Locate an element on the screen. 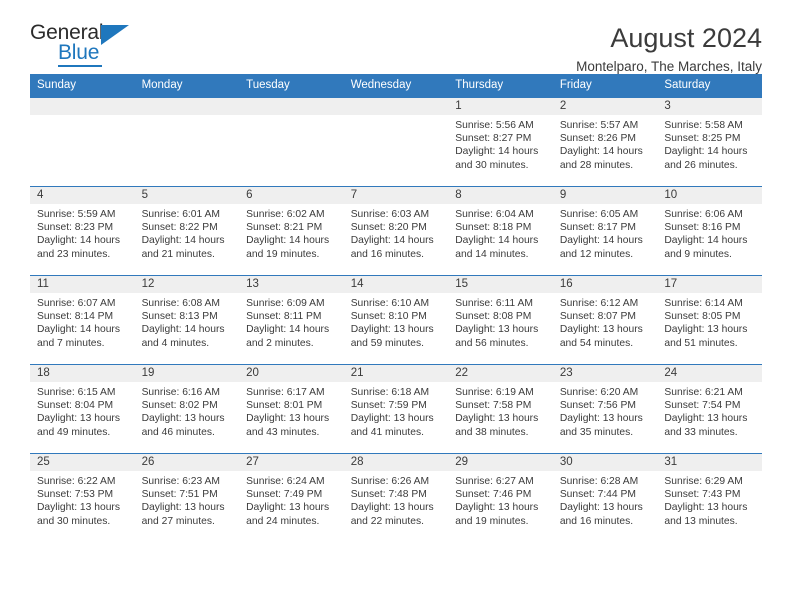 Image resolution: width=792 pixels, height=612 pixels. day-detail-sunrise: Sunrise: 6:07 AM is located at coordinates (76, 303).